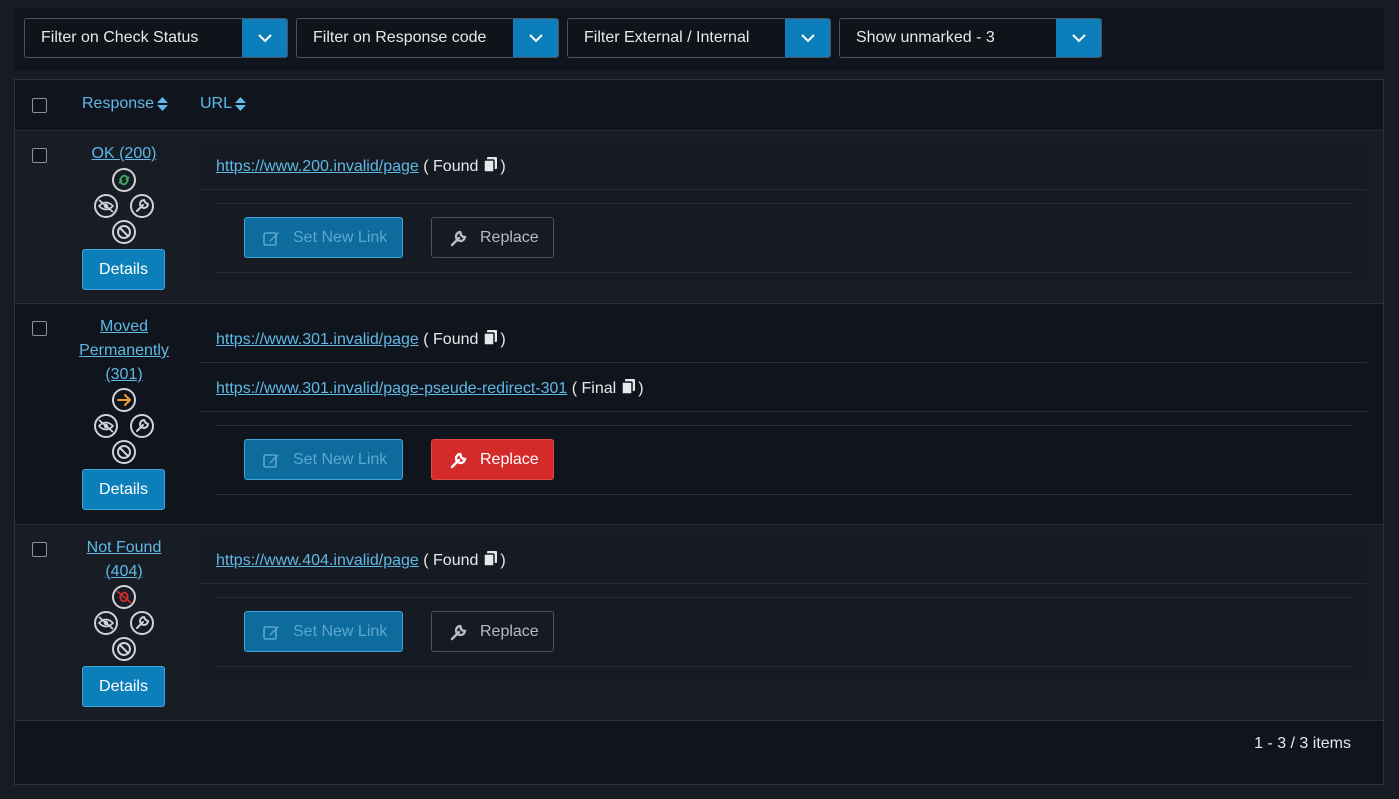 The width and height of the screenshot is (1399, 799). I want to click on filter-external-internal-toggle, so click(807, 38).